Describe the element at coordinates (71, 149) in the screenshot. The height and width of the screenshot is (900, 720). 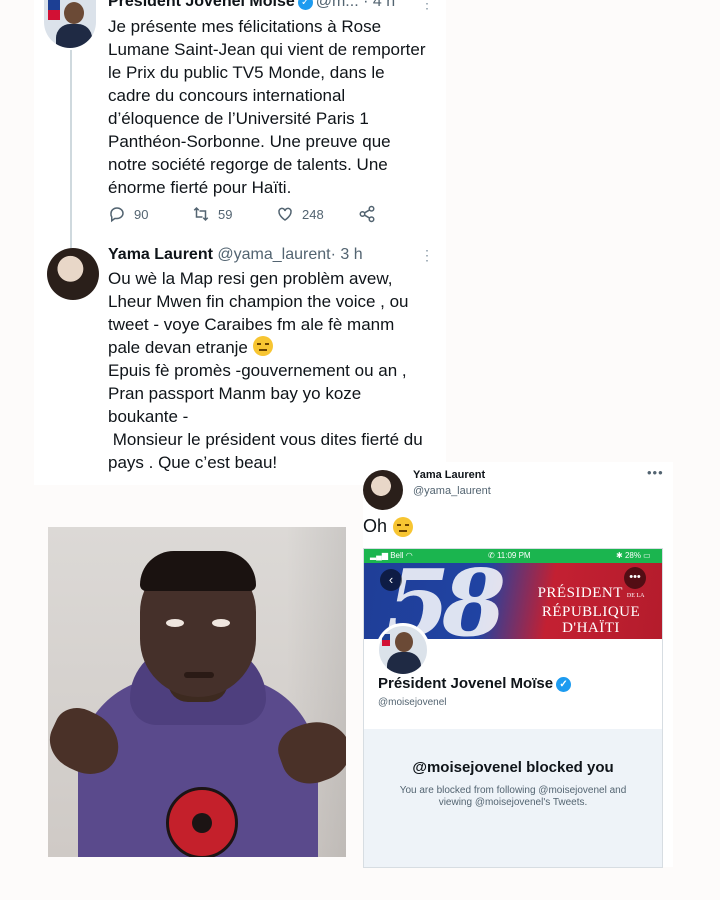
I see `thread-connector` at that location.